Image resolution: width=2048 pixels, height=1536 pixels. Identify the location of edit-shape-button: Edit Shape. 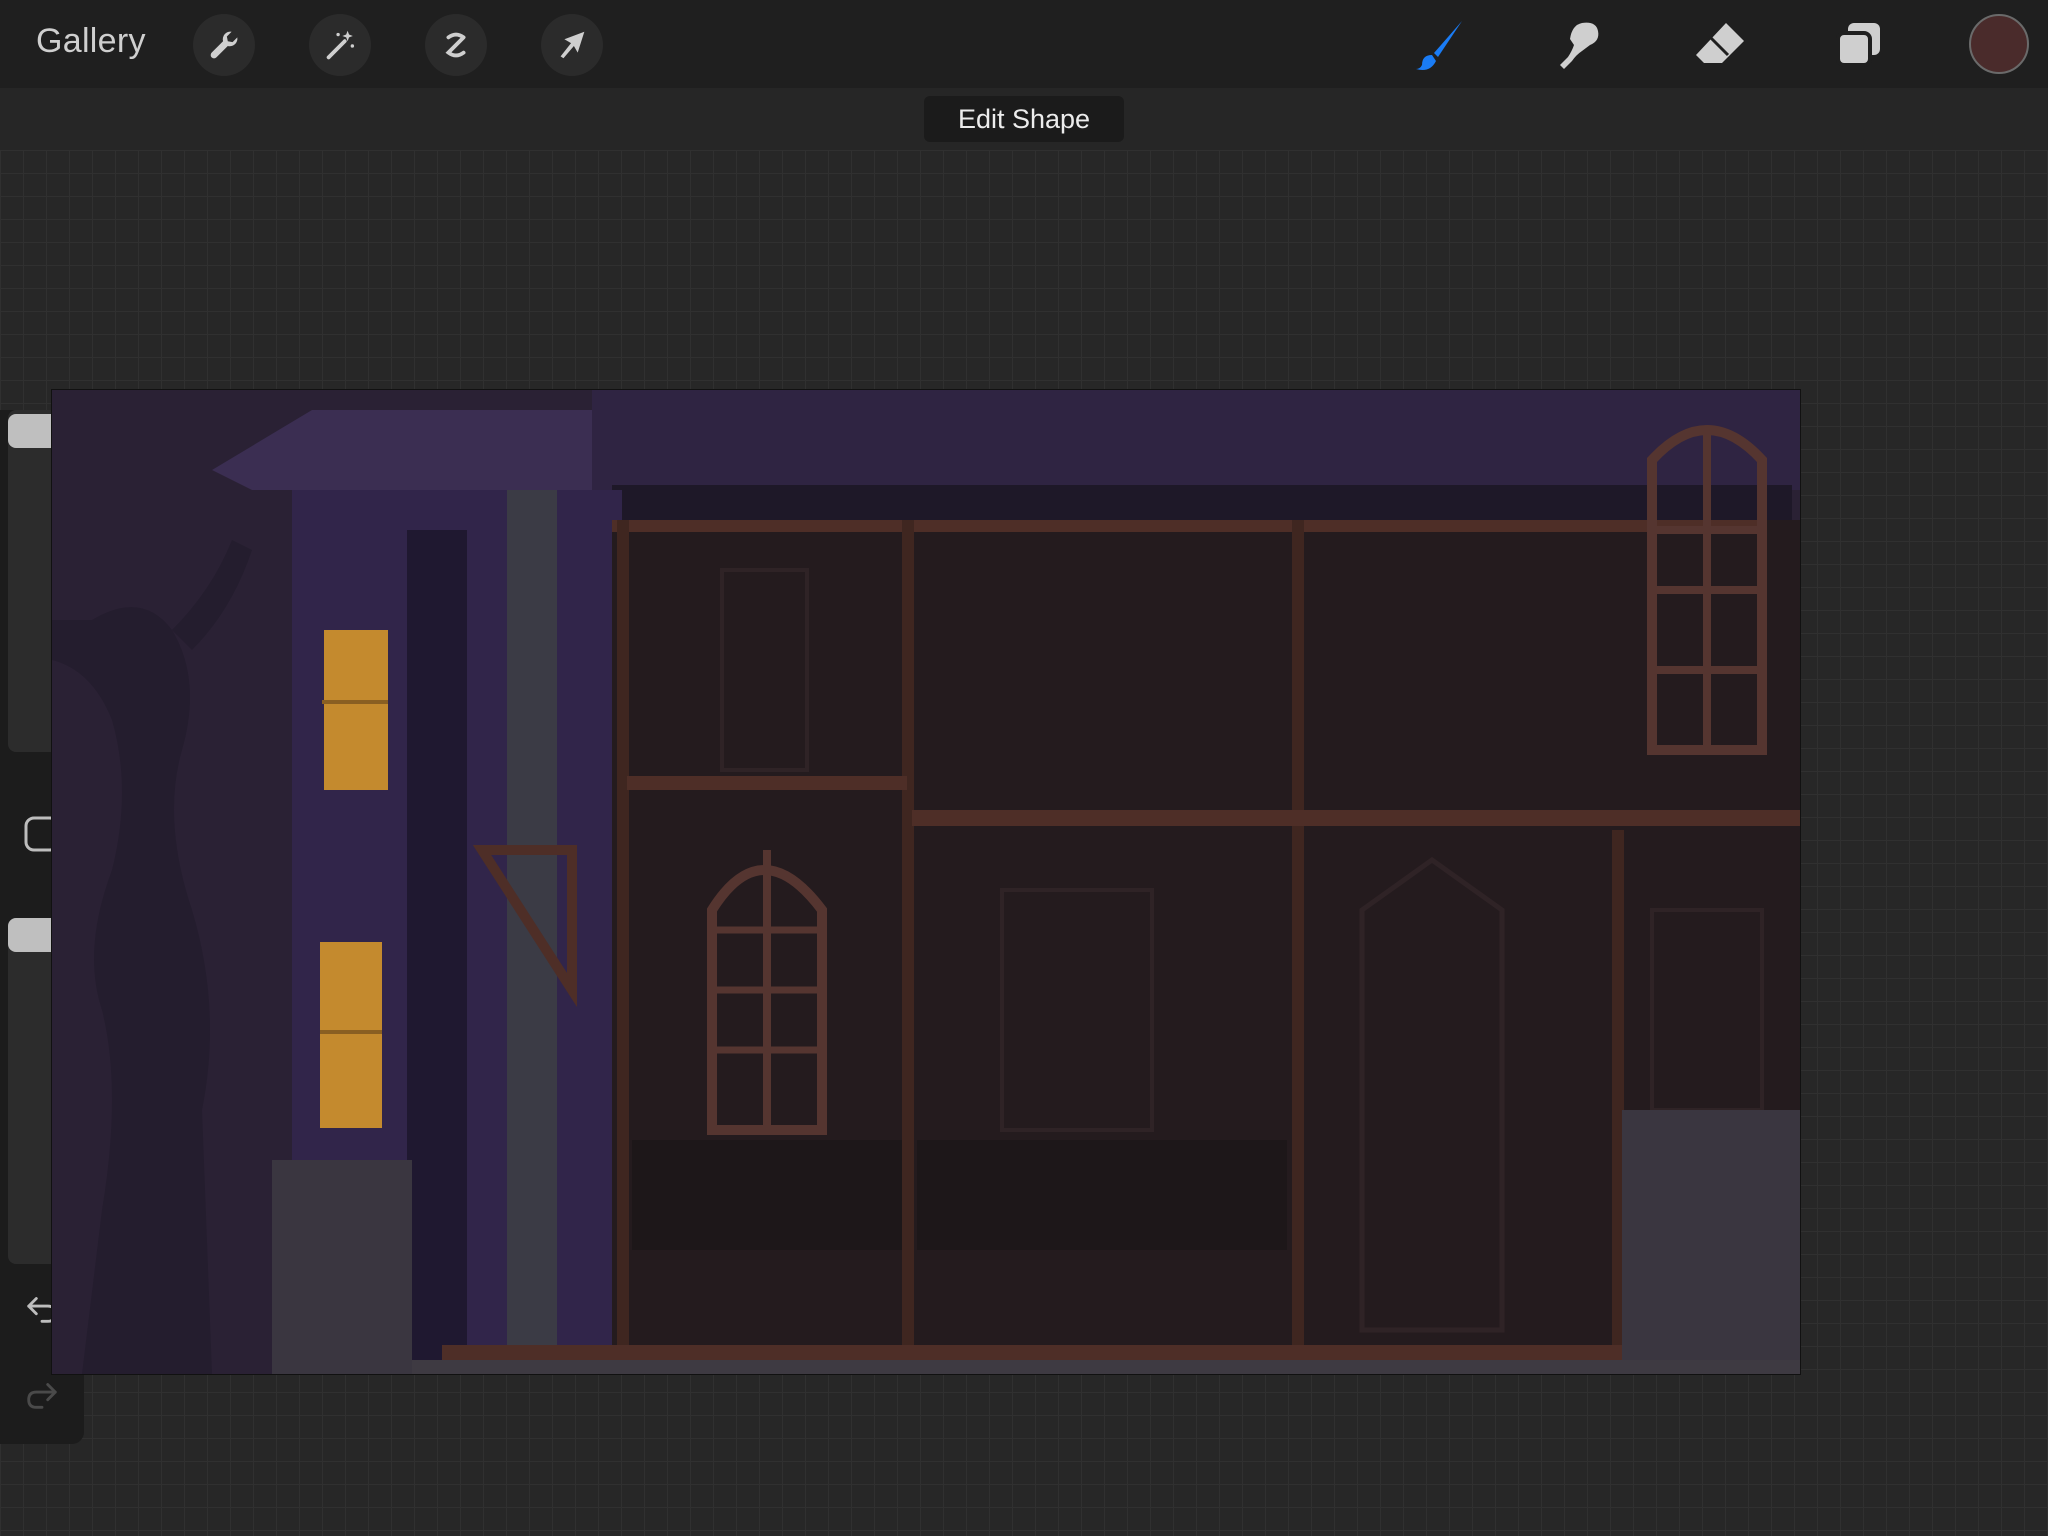
(1024, 119).